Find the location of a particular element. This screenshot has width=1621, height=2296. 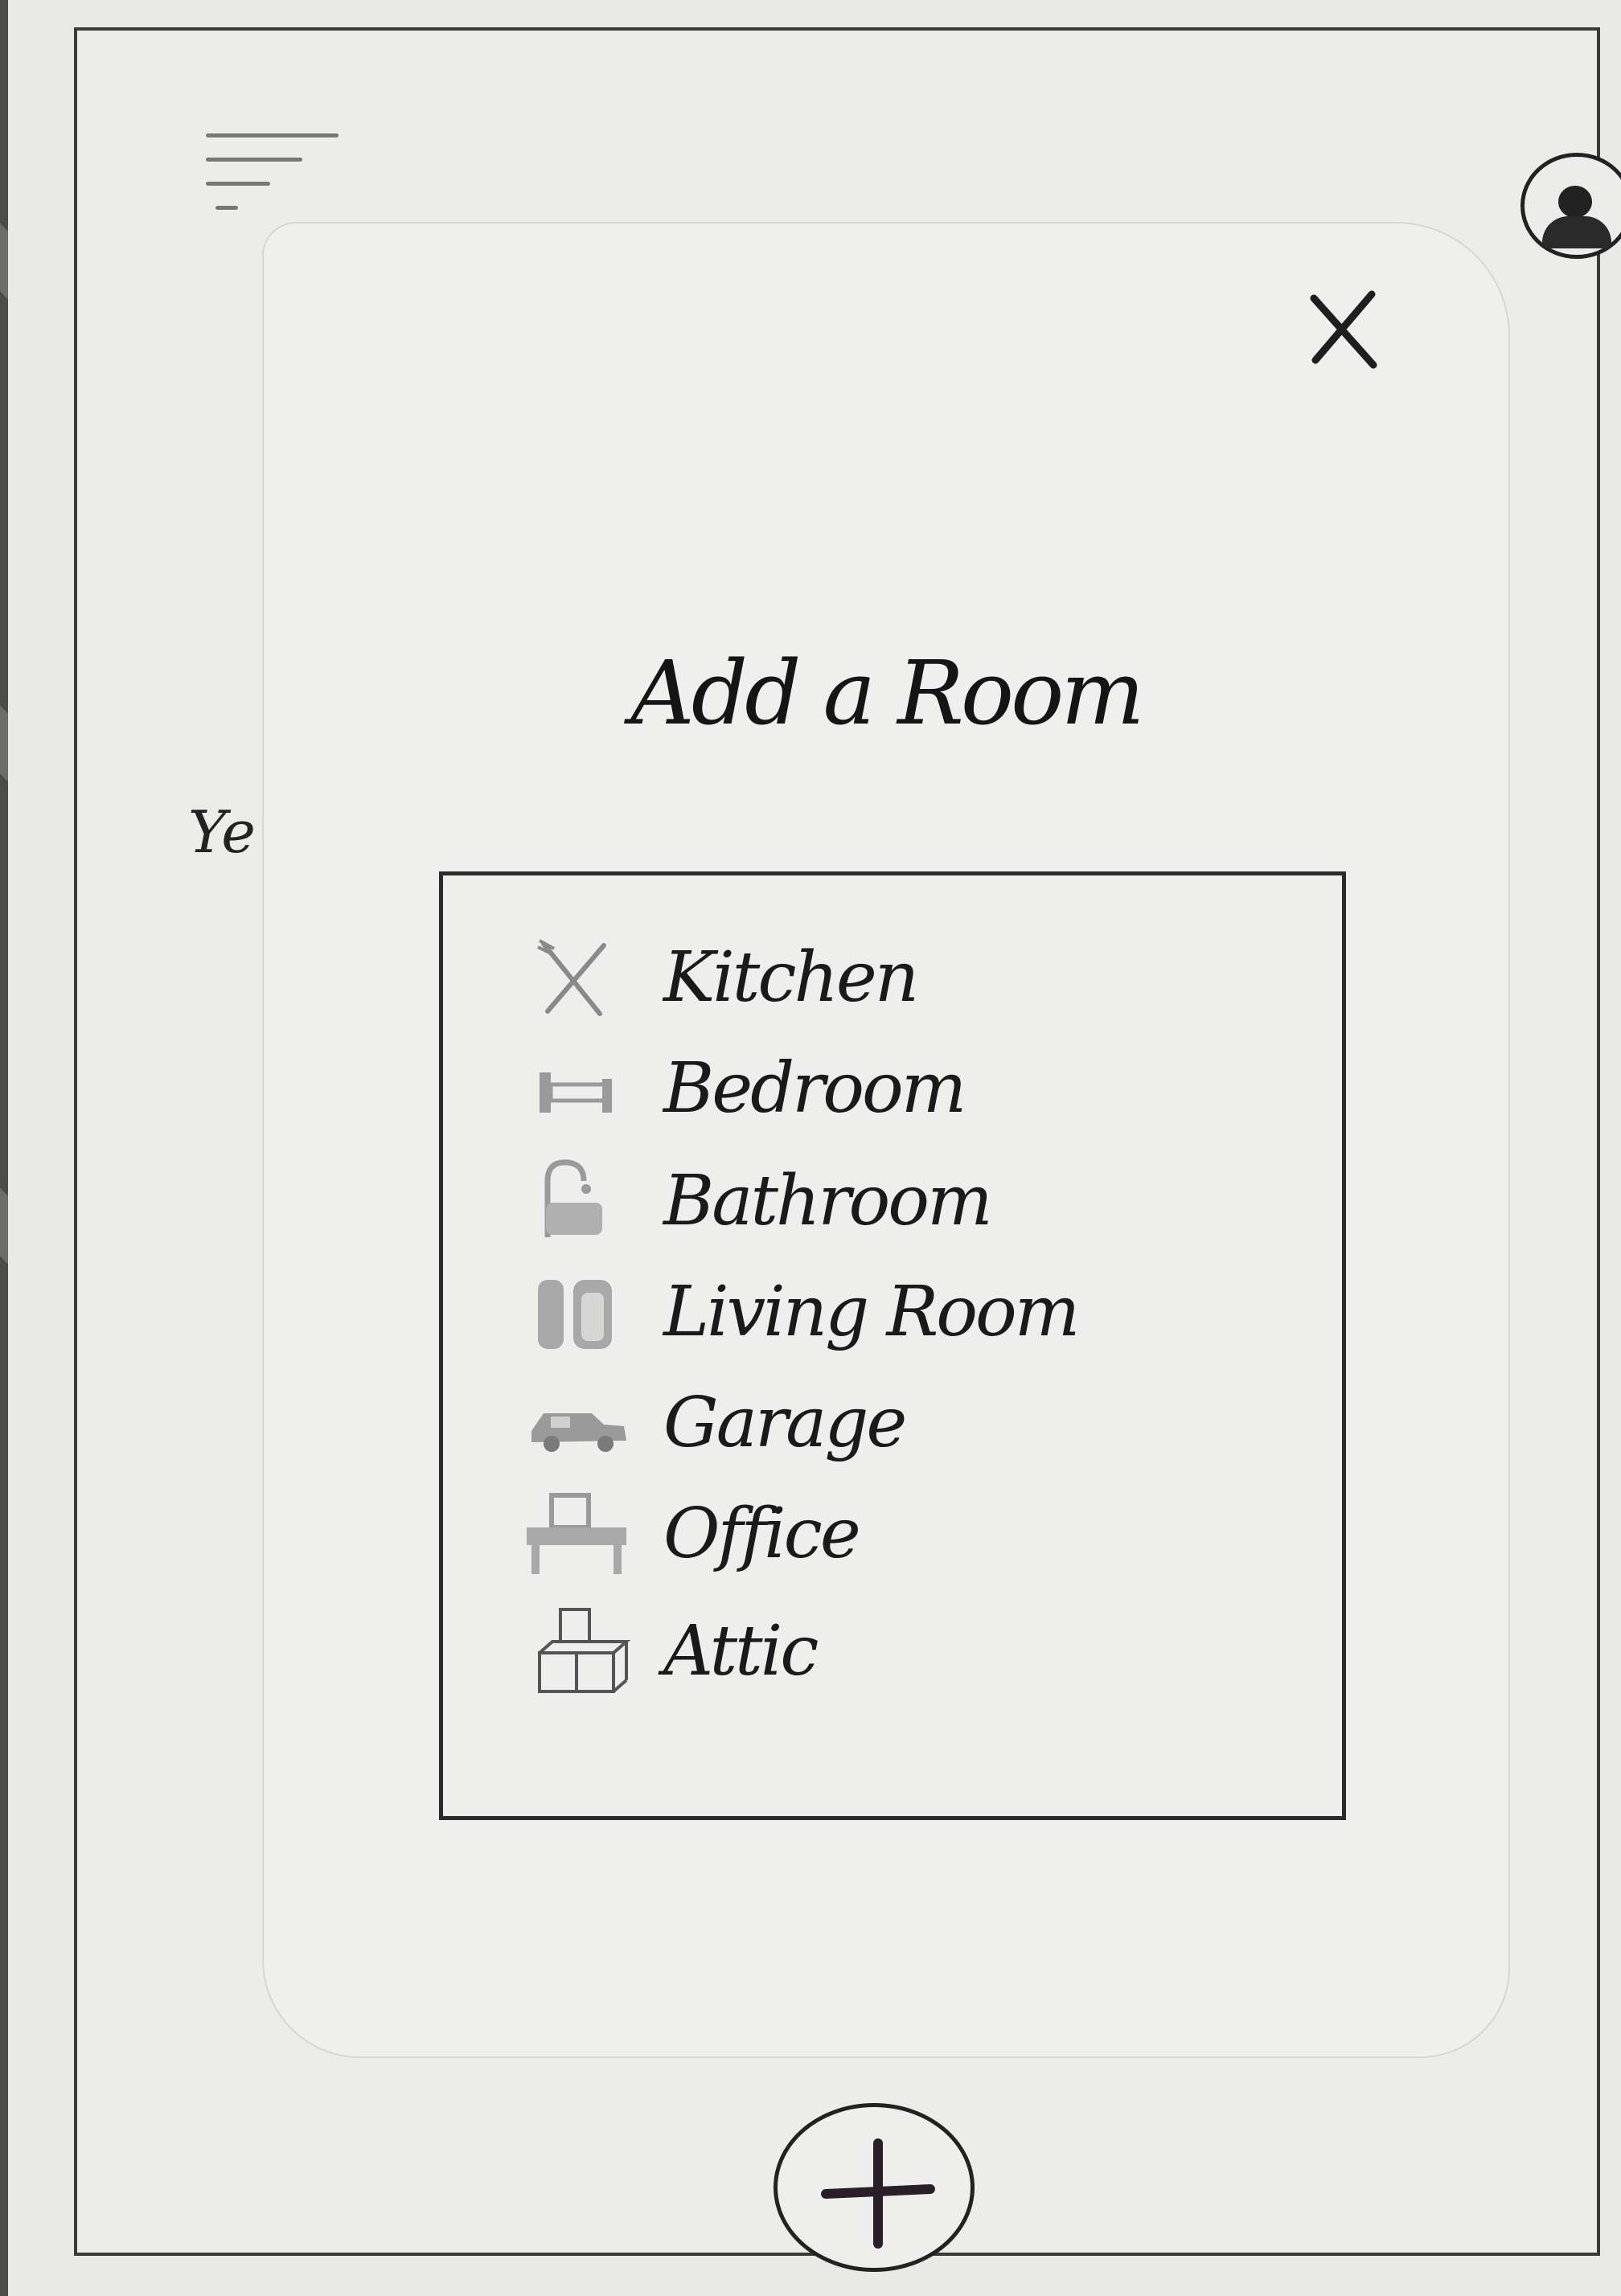

room-item-kitchen: Kitchen is located at coordinates (877, 978).